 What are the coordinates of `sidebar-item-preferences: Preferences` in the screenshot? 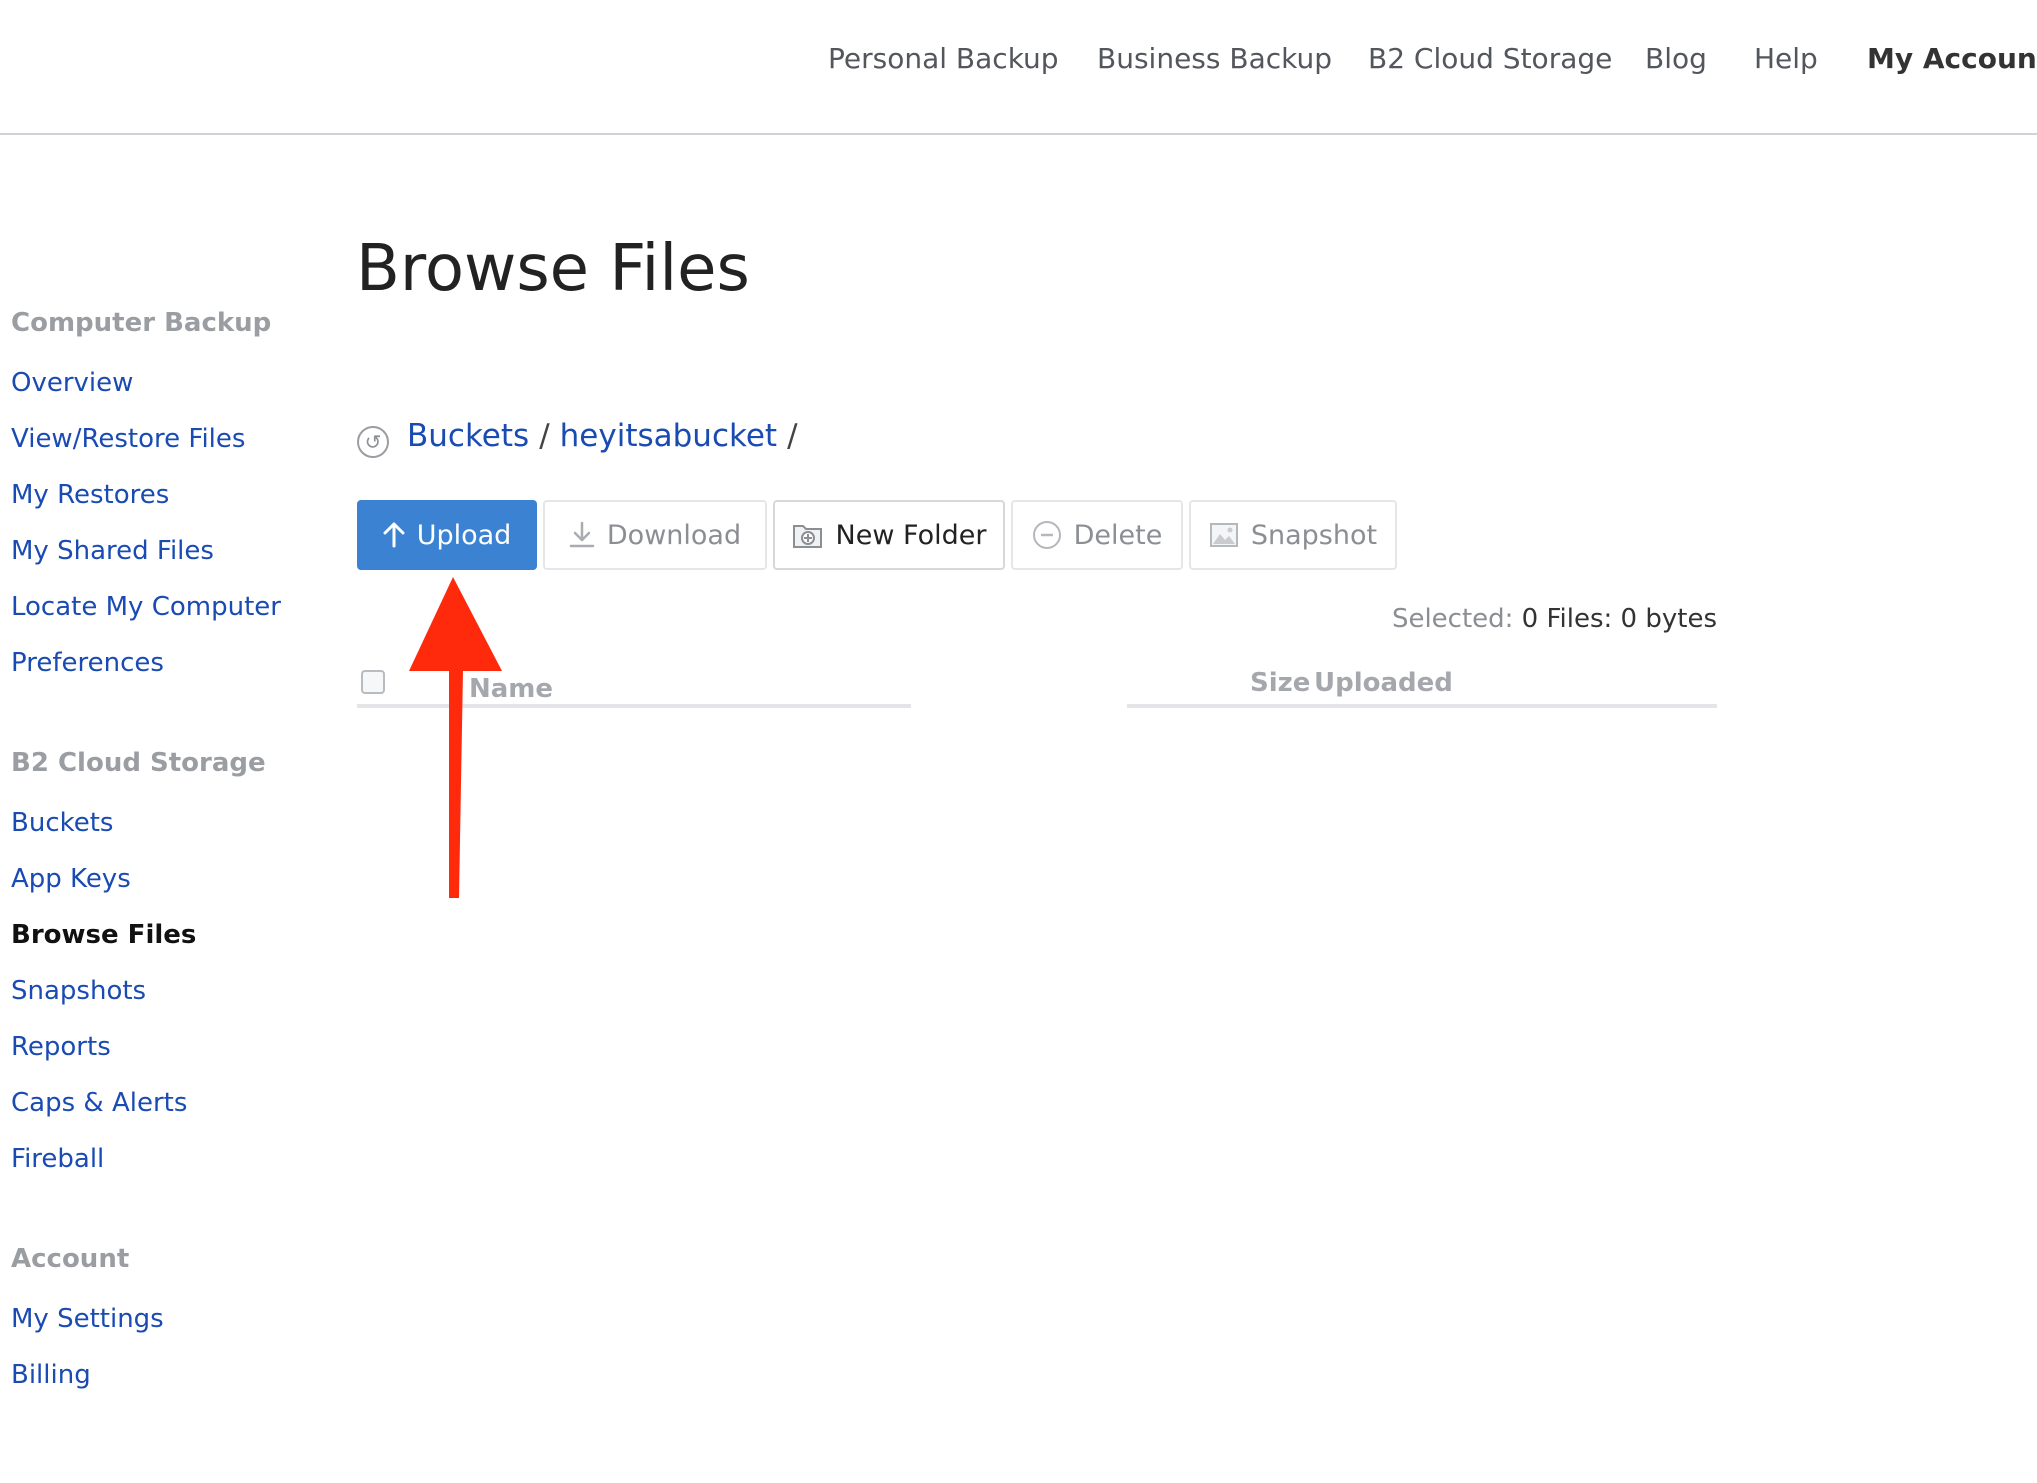 It's located at (87, 663).